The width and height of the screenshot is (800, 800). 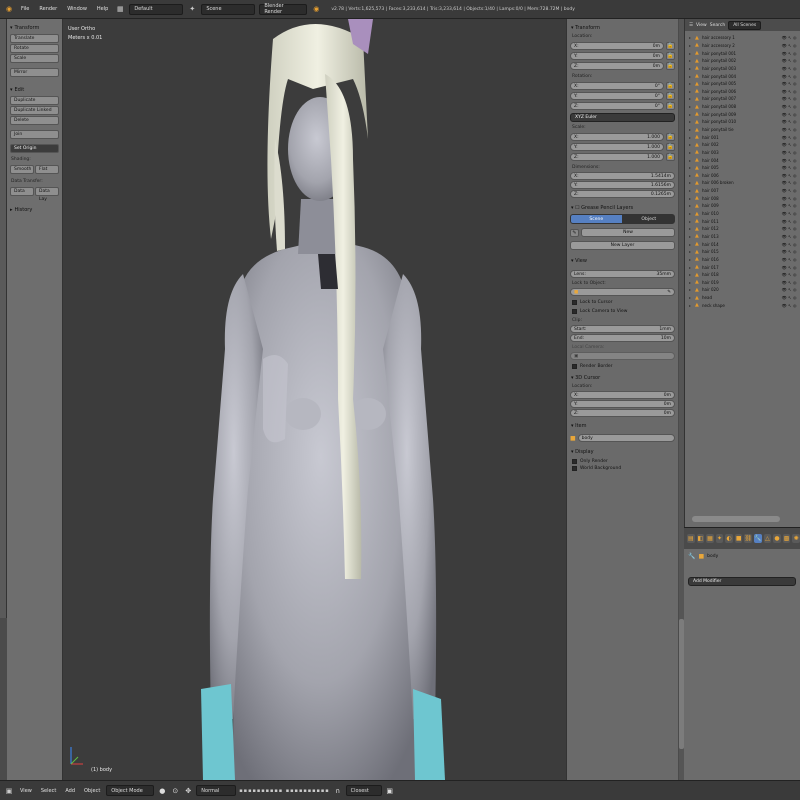 I want to click on outliner-icon: ☰, so click(x=691, y=25).